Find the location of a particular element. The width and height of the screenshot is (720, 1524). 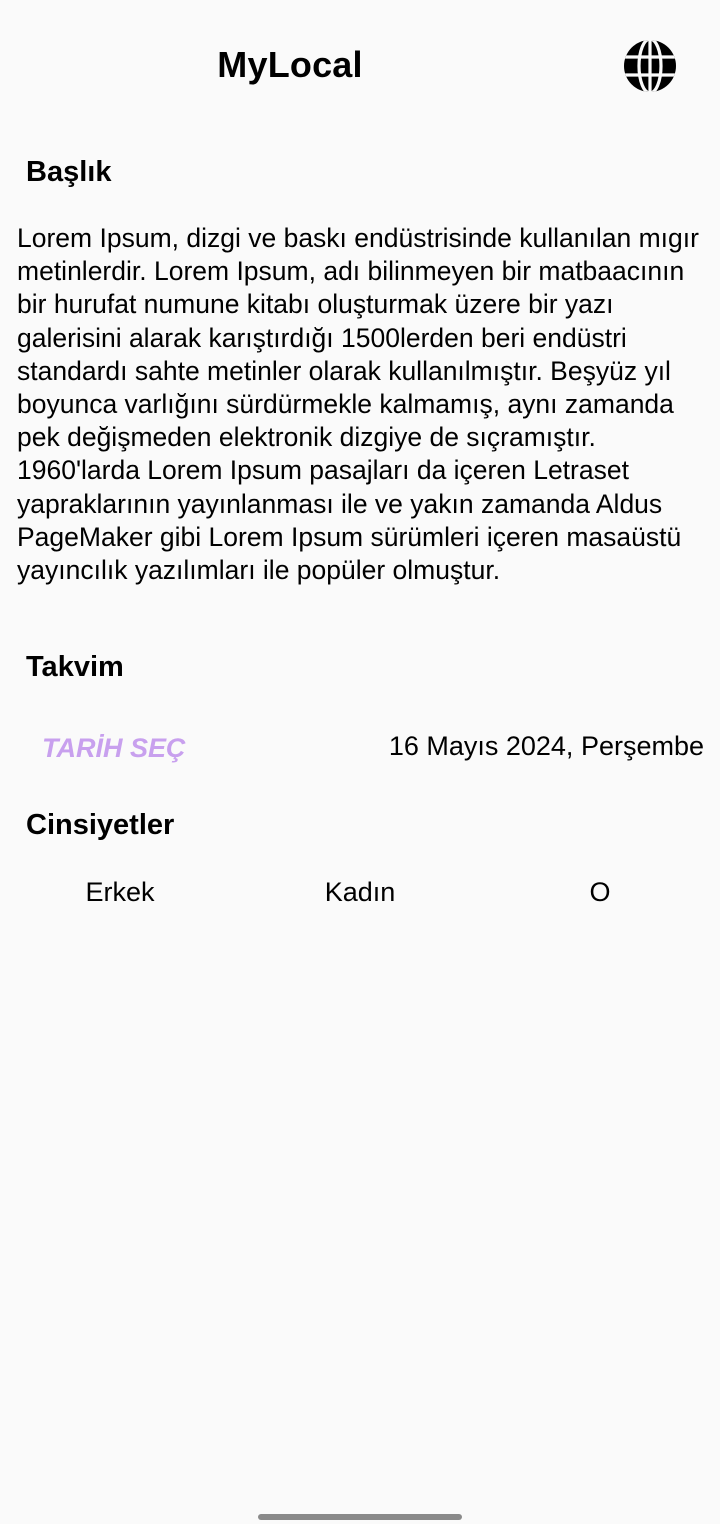

genders-heading: Cinsiyetler is located at coordinates (100, 825).